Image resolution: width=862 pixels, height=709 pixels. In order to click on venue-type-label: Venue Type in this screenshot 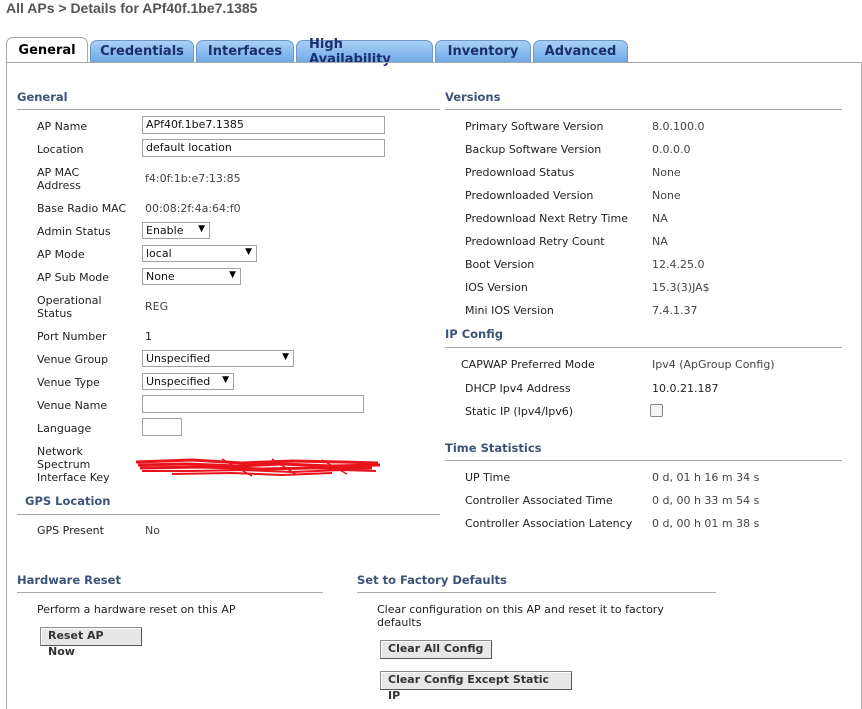, I will do `click(68, 382)`.